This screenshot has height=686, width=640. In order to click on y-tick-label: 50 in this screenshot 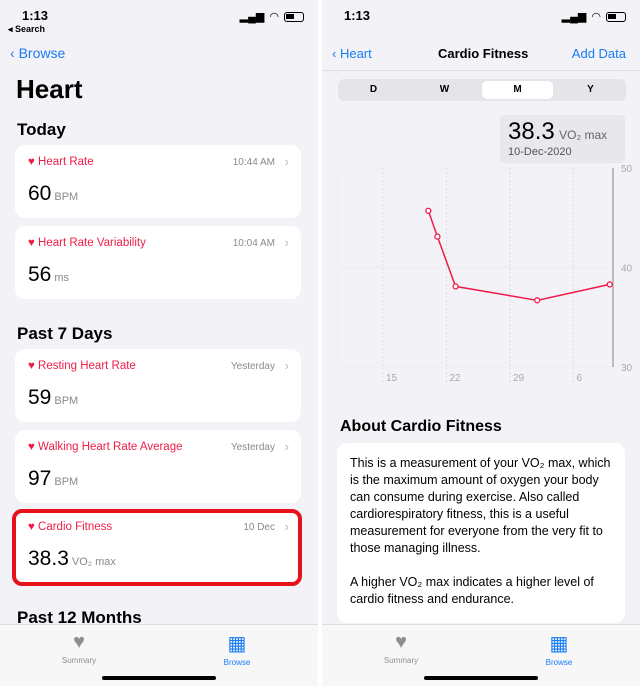, I will do `click(627, 169)`.